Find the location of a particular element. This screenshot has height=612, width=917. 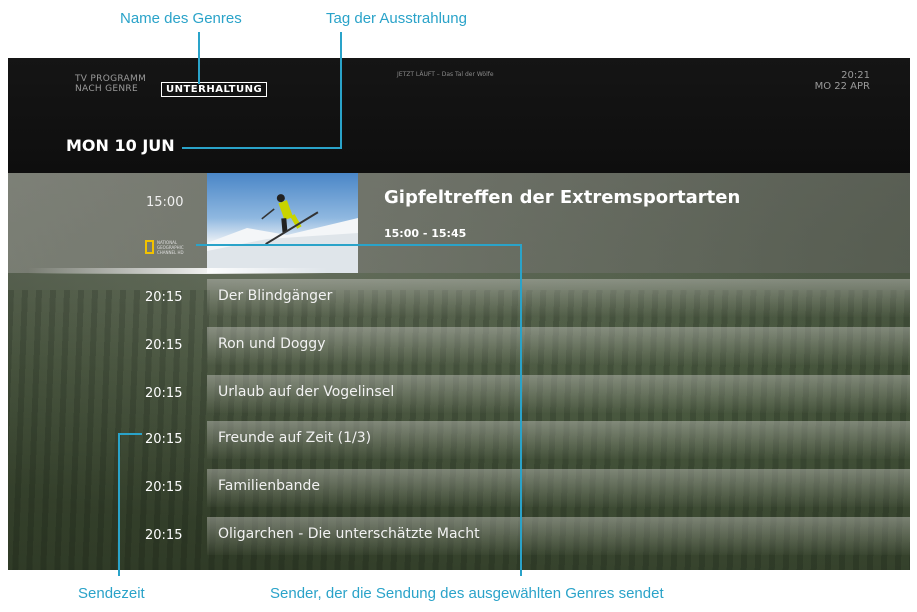

program-row: 20:15 Familienbande is located at coordinates (459, 488).